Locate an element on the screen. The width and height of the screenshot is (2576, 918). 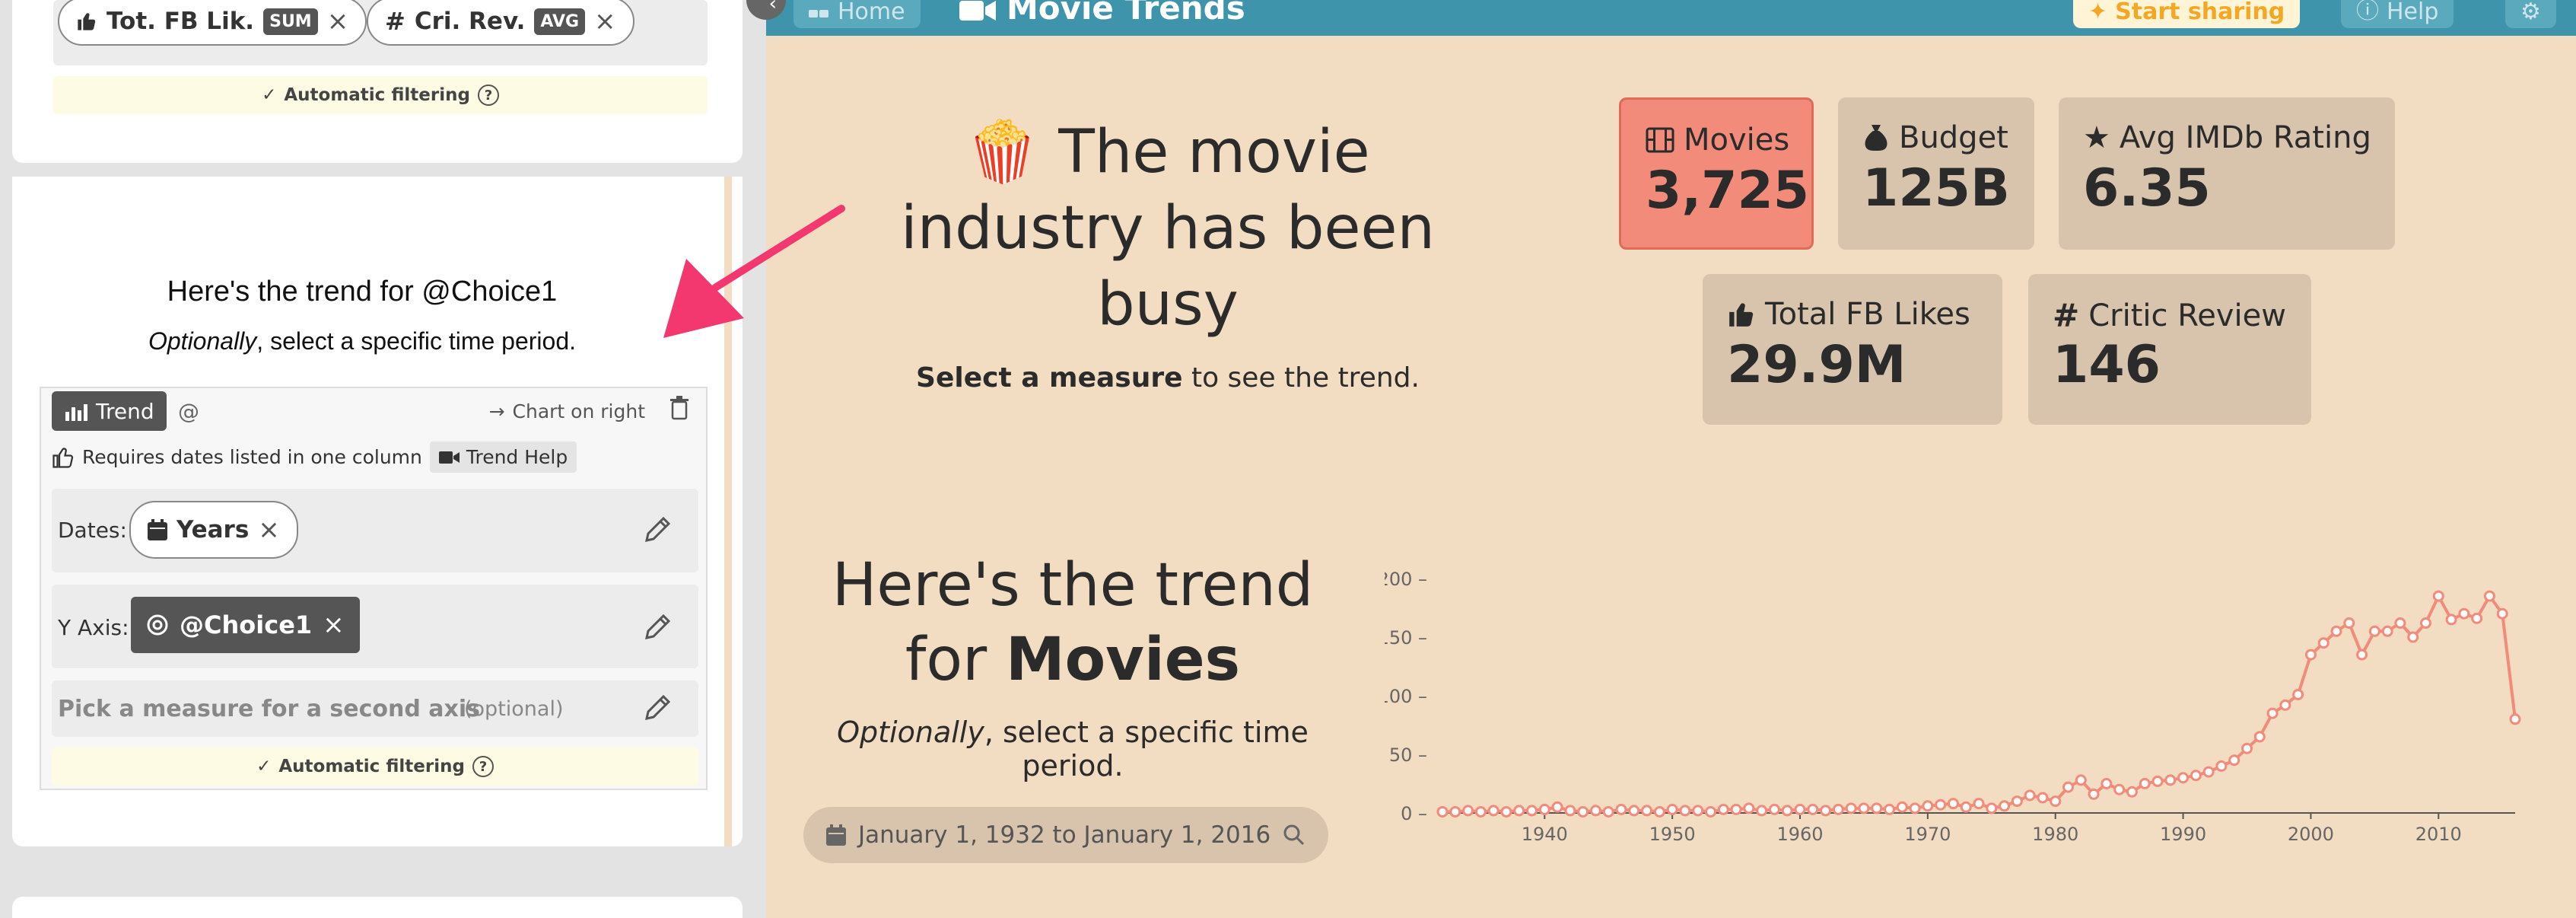
y-axis-row: Y Axis: @Choice1 × is located at coordinates (375, 626).